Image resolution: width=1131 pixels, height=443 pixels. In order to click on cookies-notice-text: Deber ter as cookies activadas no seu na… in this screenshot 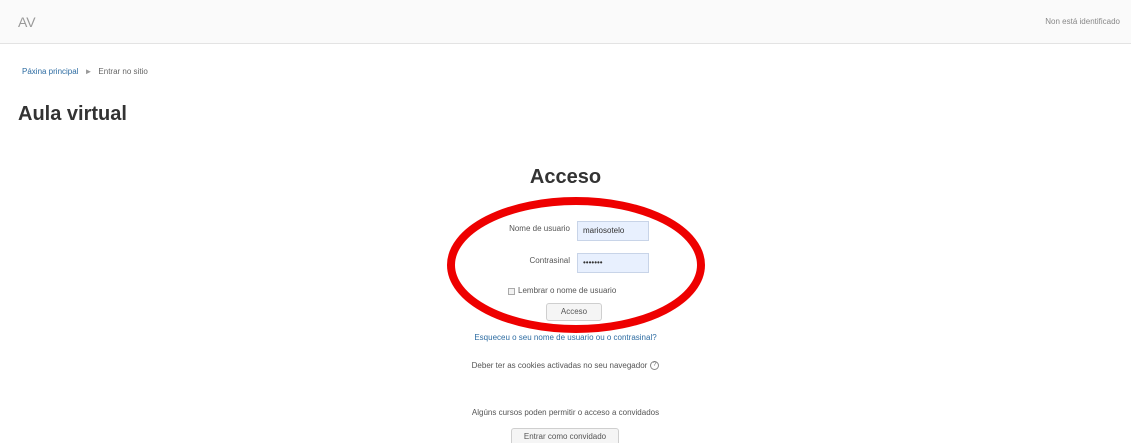, I will do `click(559, 365)`.